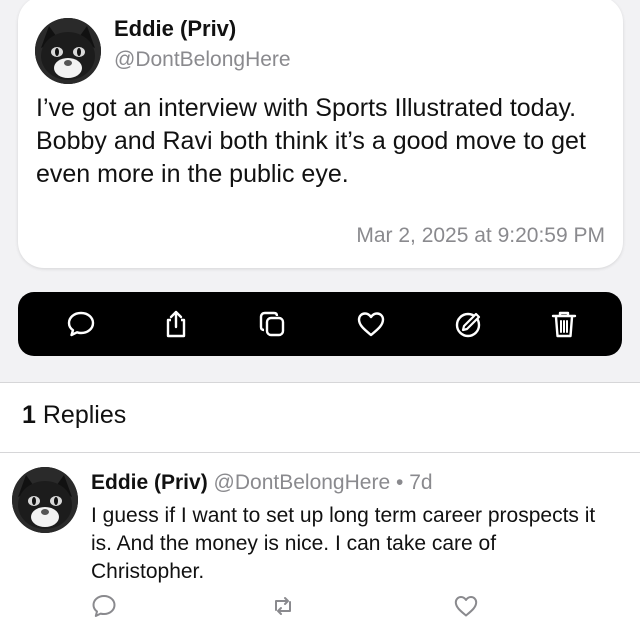 The image size is (640, 638). What do you see at coordinates (480, 235) in the screenshot?
I see `post-timestamp: Mar 2, 2025 at 9:20:59 PM` at bounding box center [480, 235].